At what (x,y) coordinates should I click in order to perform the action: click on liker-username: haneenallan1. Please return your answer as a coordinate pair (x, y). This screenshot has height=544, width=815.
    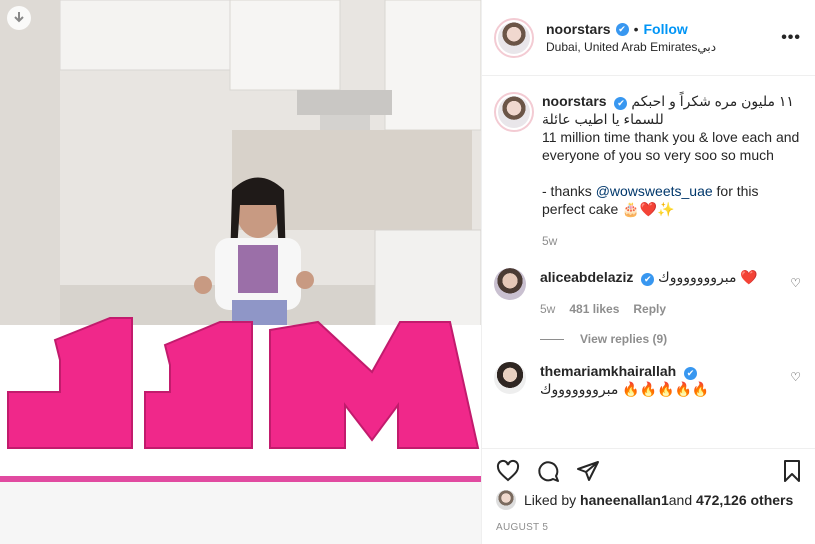
    Looking at the image, I should click on (624, 500).